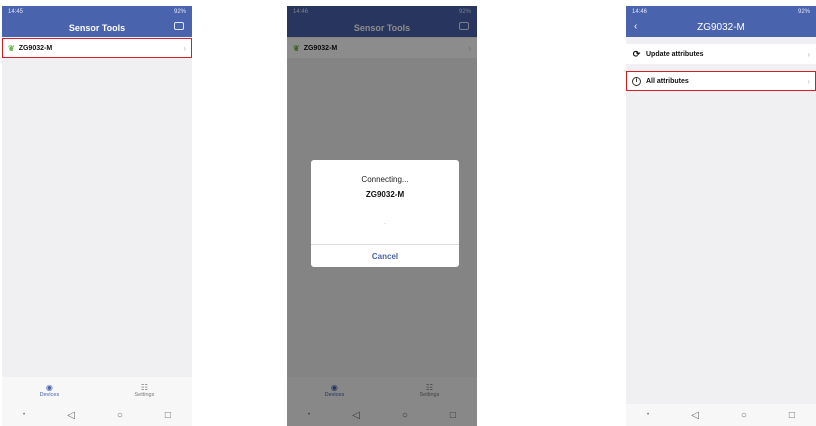  I want to click on status-time: 14:46, so click(640, 12).